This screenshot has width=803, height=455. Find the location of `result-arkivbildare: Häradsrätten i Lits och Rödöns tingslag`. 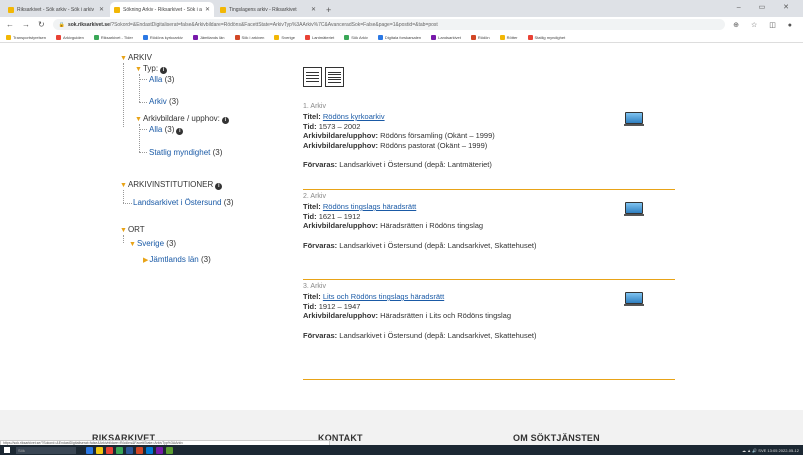

result-arkivbildare: Häradsrätten i Lits och Rödöns tingslag is located at coordinates (446, 315).